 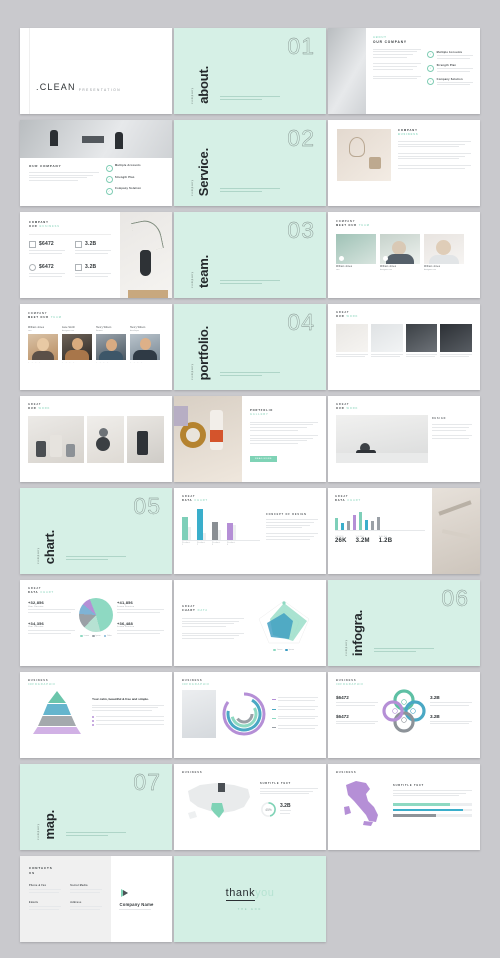 I want to click on slide-company-our-photo: COMPANY BUSINESS, so click(x=404, y=163).